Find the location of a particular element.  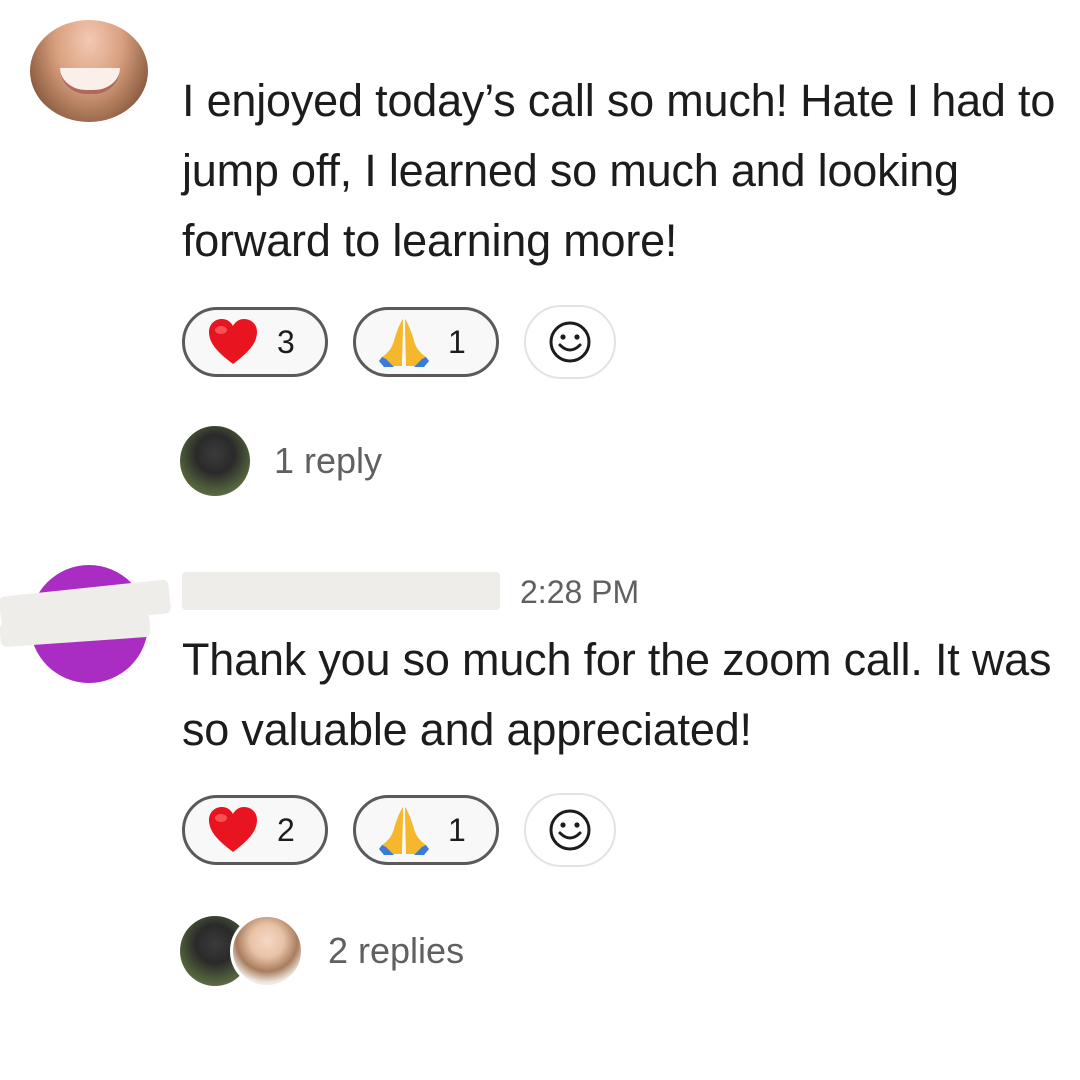

reaction-heart-button: 3 is located at coordinates (255, 342).